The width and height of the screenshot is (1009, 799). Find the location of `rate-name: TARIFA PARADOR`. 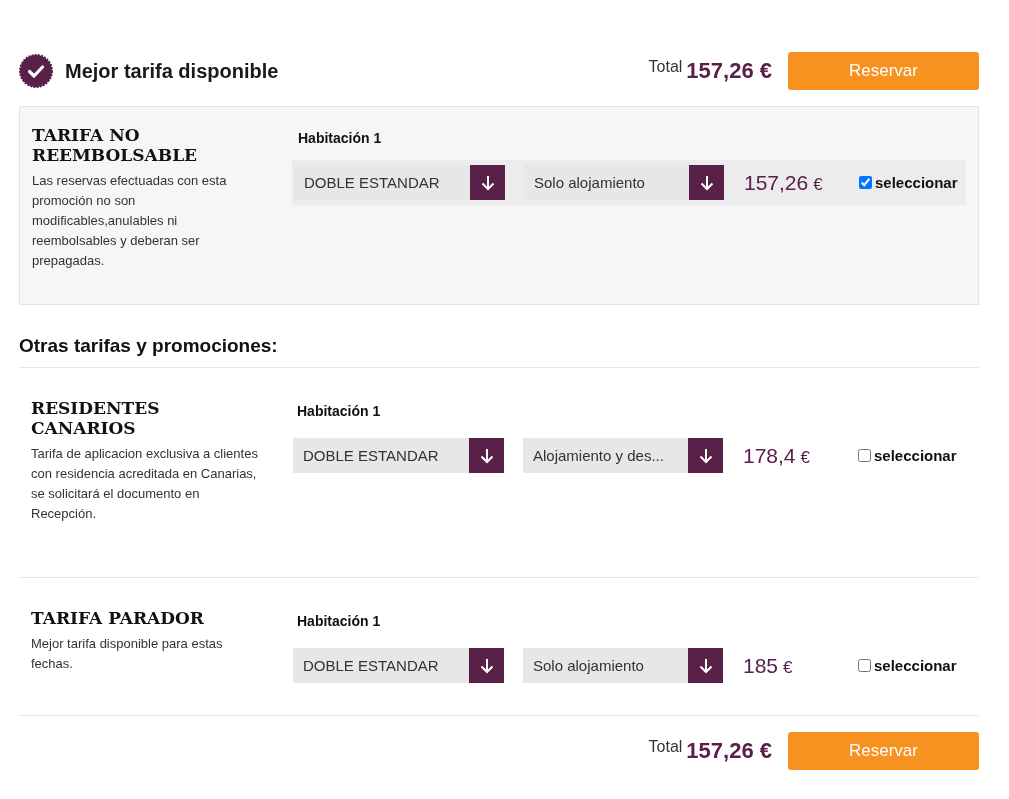

rate-name: TARIFA PARADOR is located at coordinates (118, 618).